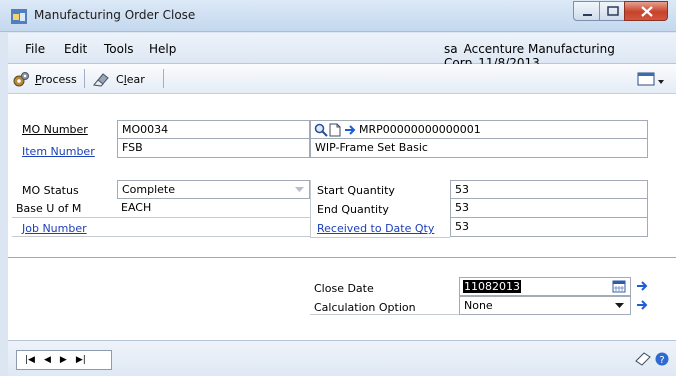  What do you see at coordinates (586, 11) in the screenshot?
I see `minimize-button` at bounding box center [586, 11].